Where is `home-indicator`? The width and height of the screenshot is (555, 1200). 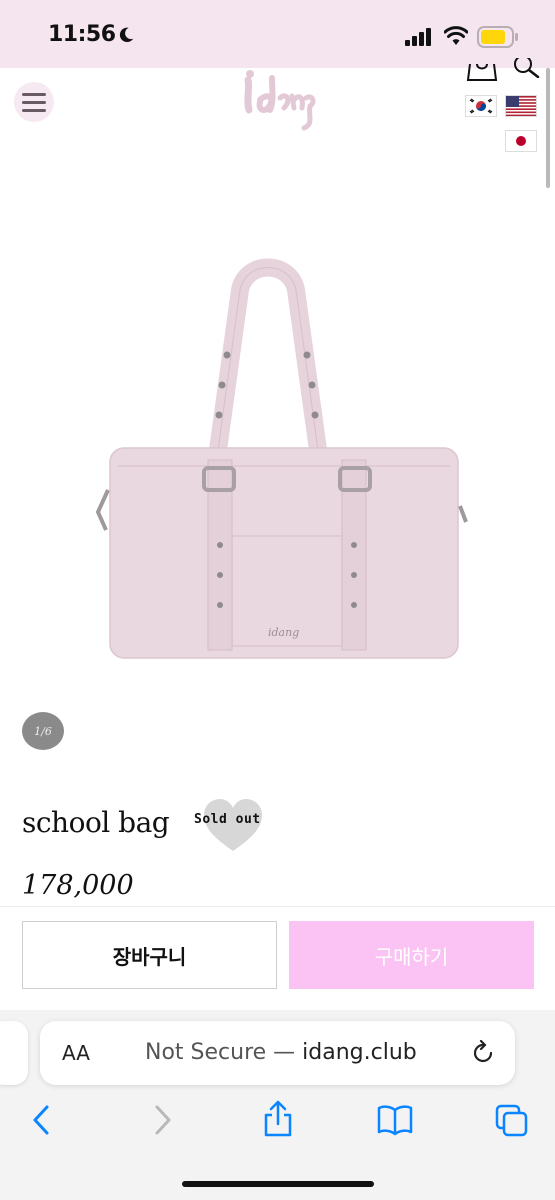
home-indicator is located at coordinates (278, 1184).